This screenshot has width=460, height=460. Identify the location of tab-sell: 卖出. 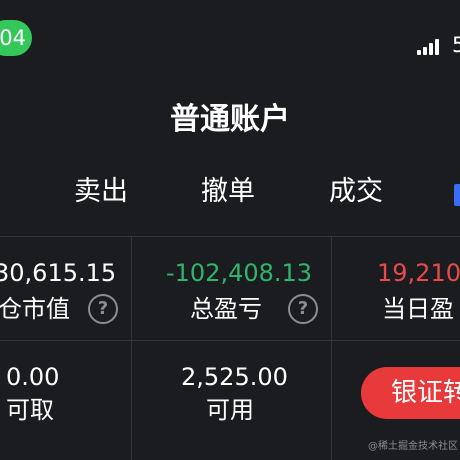
(101, 192).